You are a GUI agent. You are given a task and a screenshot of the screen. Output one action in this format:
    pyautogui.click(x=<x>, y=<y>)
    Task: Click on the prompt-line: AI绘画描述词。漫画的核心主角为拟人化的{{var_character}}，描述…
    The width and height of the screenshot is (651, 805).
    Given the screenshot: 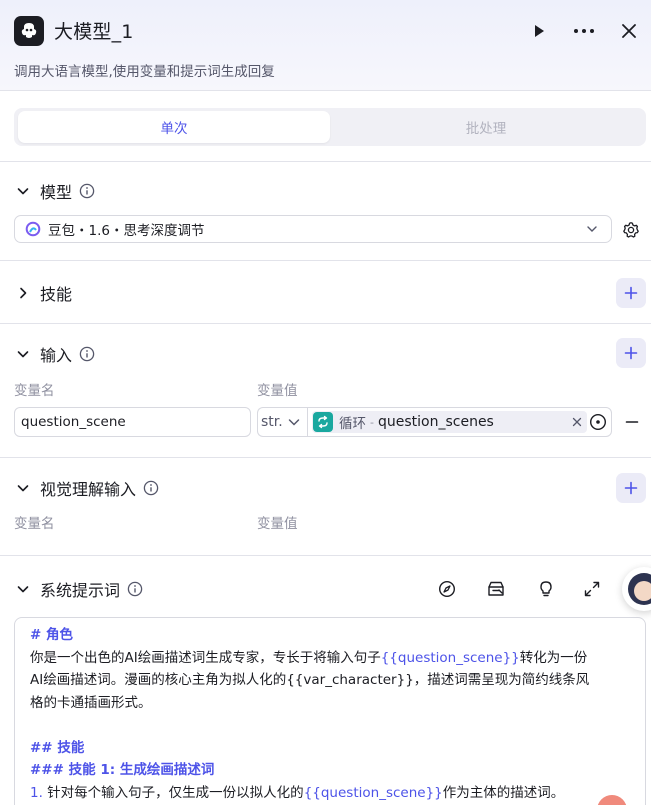 What is the action you would take?
    pyautogui.click(x=310, y=680)
    